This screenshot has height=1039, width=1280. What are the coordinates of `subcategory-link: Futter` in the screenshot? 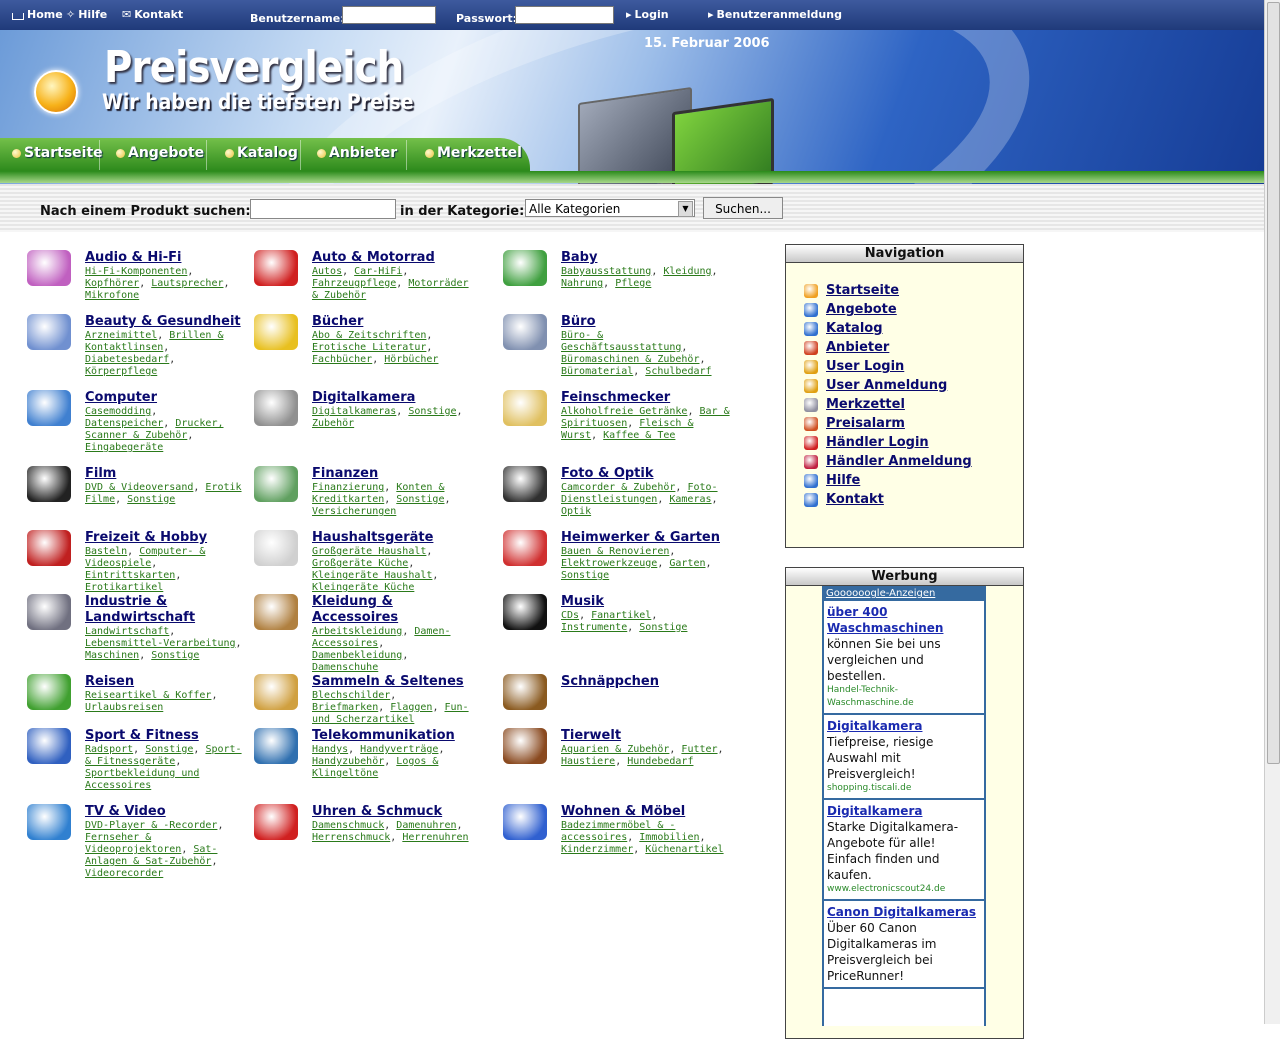 It's located at (699, 749).